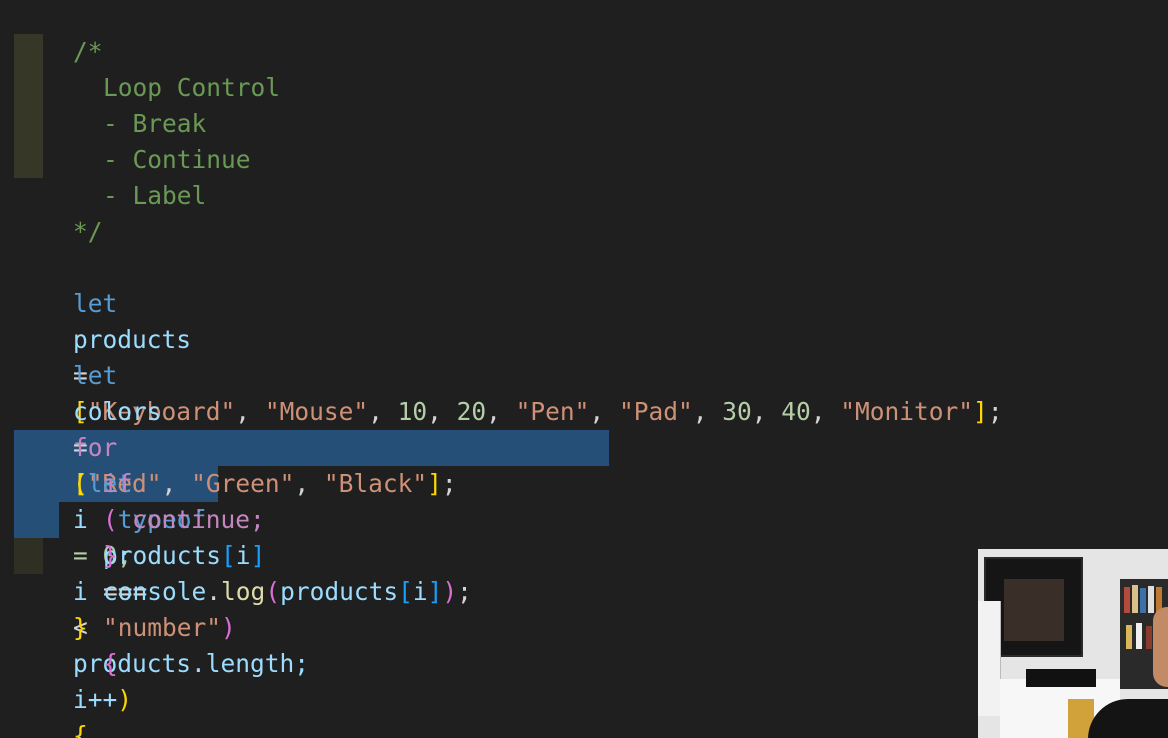 The width and height of the screenshot is (1168, 738). I want to click on array-string-item: "Pen", so click(552, 411).